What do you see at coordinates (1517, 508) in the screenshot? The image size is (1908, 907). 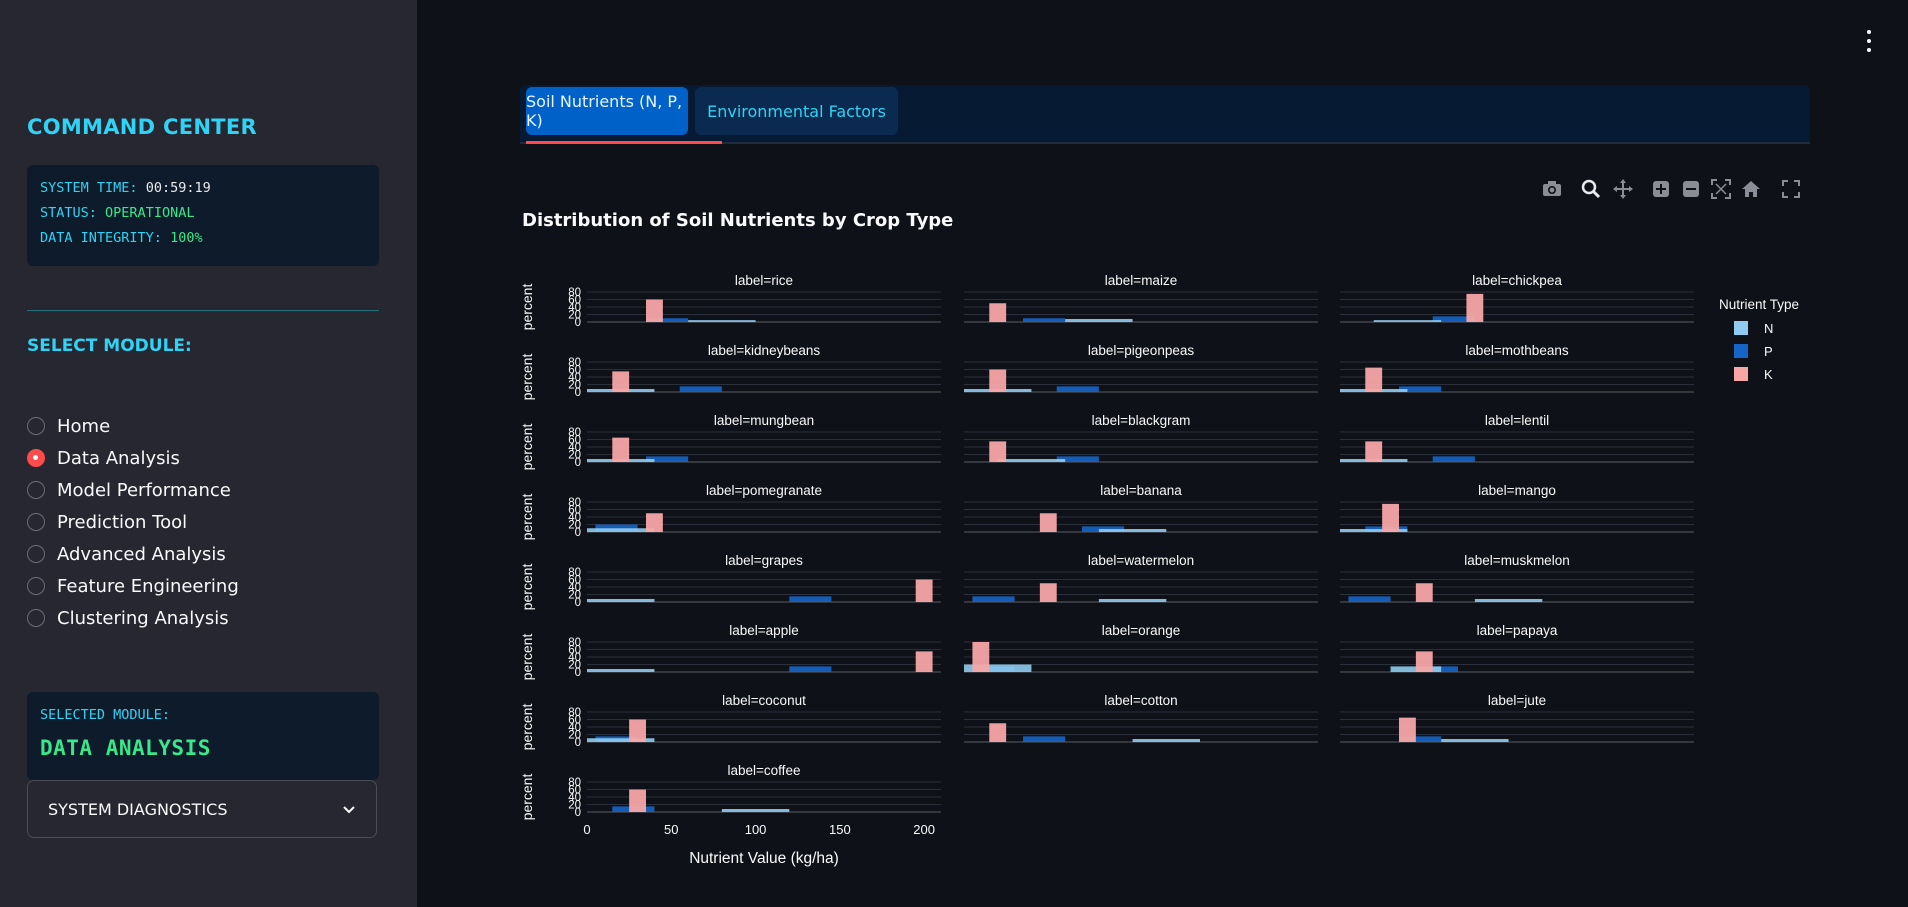 I see `facet-panel: label=mango` at bounding box center [1517, 508].